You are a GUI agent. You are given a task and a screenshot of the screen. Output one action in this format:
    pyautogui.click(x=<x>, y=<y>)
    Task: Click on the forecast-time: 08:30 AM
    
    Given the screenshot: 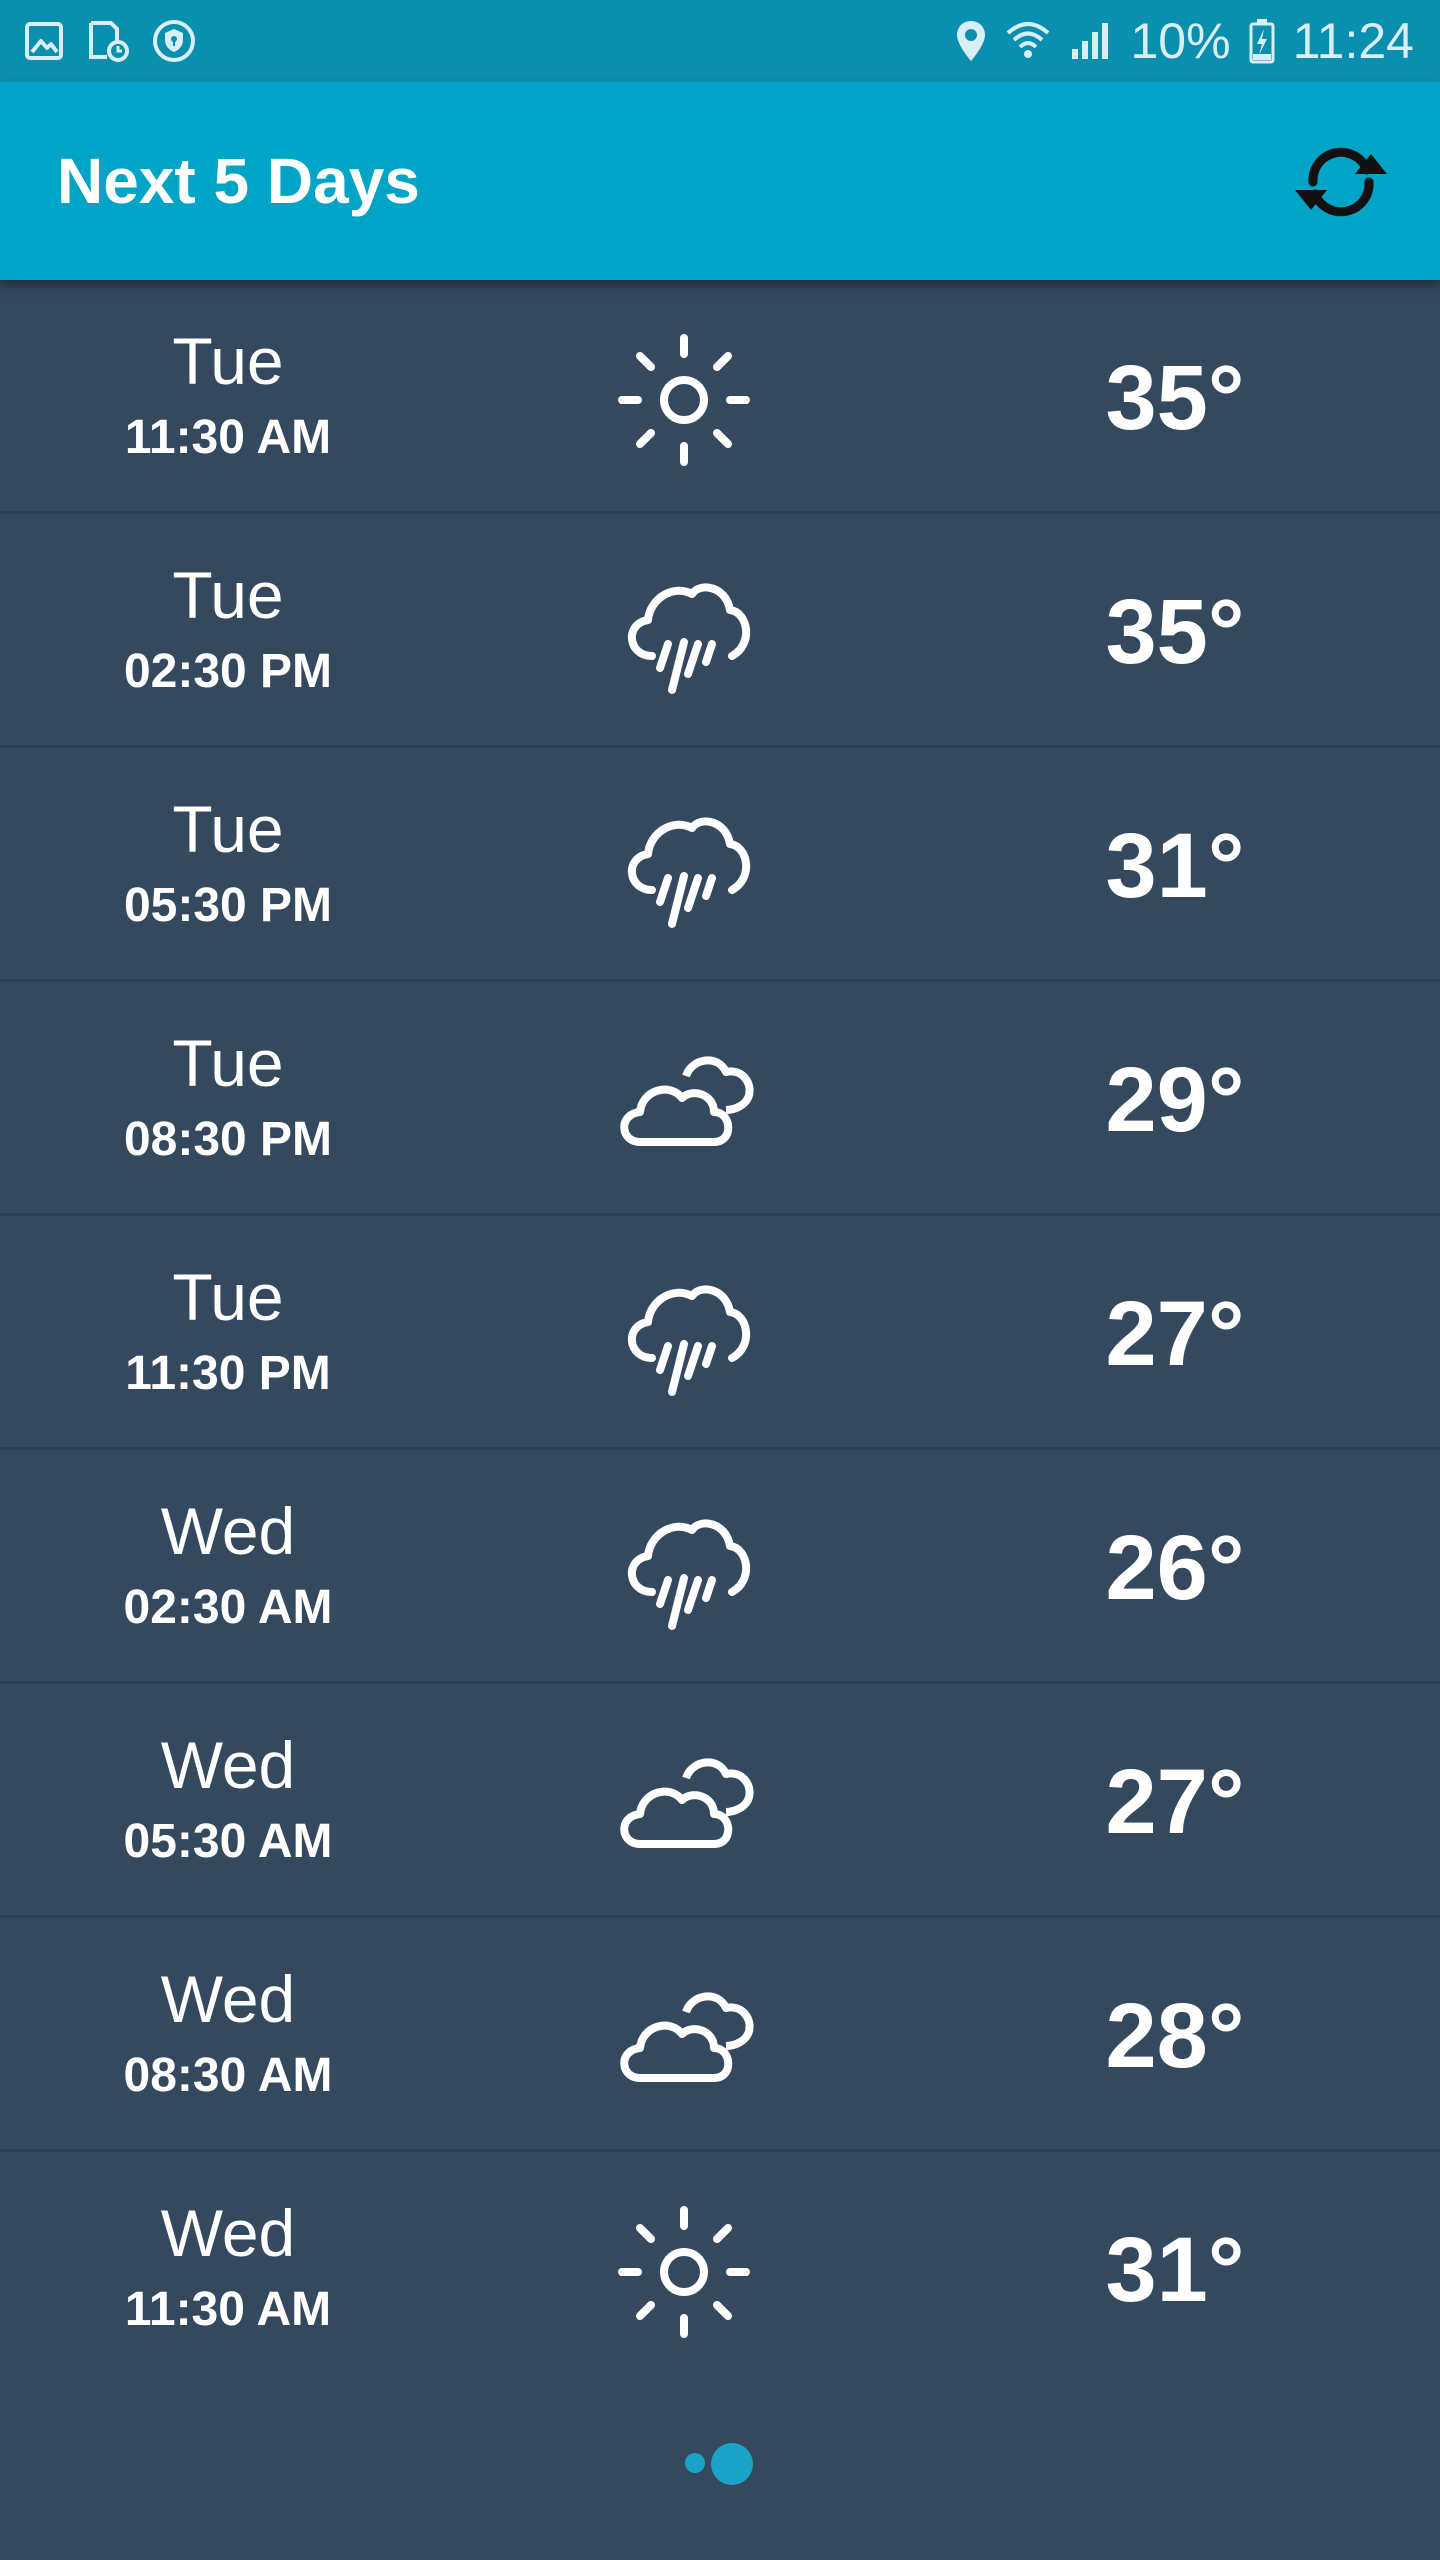 What is the action you would take?
    pyautogui.click(x=228, y=2075)
    